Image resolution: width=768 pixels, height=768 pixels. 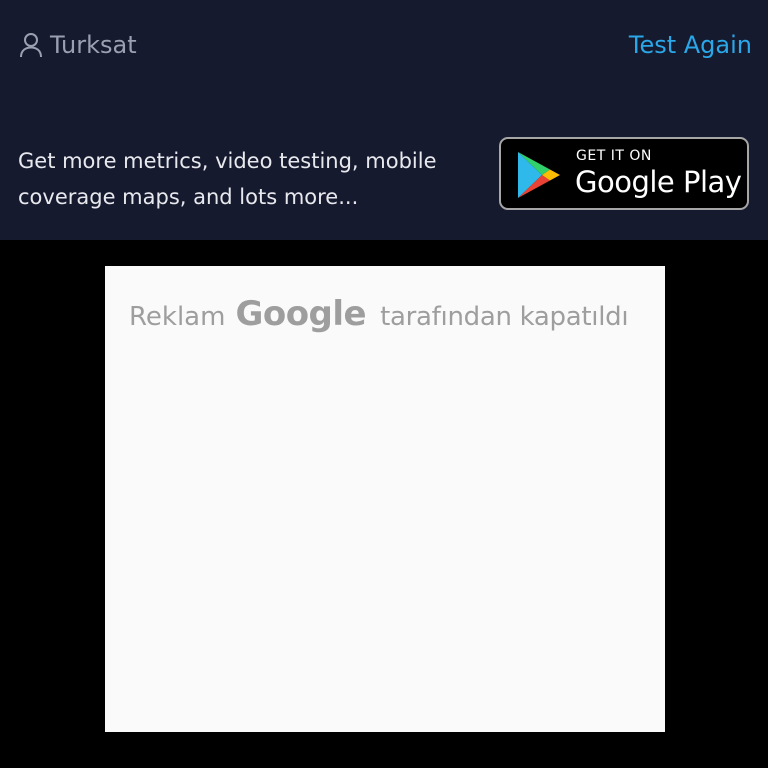 I want to click on badge-line1: GET IT ON, so click(x=614, y=156).